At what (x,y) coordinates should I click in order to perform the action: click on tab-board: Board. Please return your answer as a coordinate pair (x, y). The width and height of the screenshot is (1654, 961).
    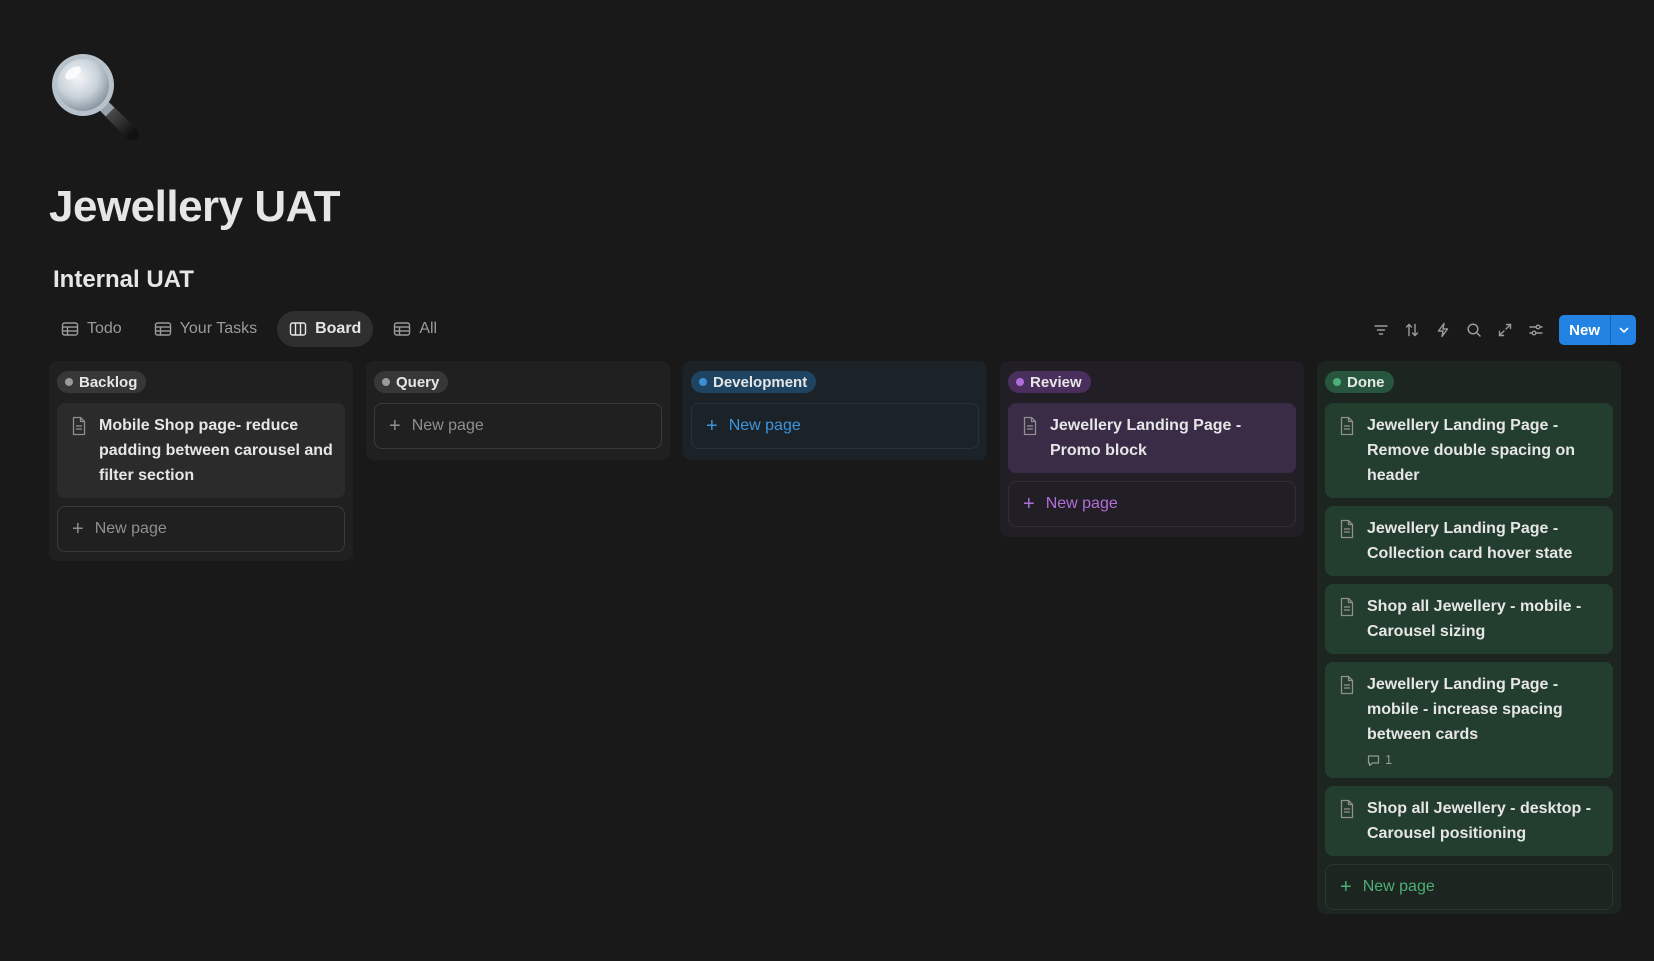
    Looking at the image, I should click on (325, 329).